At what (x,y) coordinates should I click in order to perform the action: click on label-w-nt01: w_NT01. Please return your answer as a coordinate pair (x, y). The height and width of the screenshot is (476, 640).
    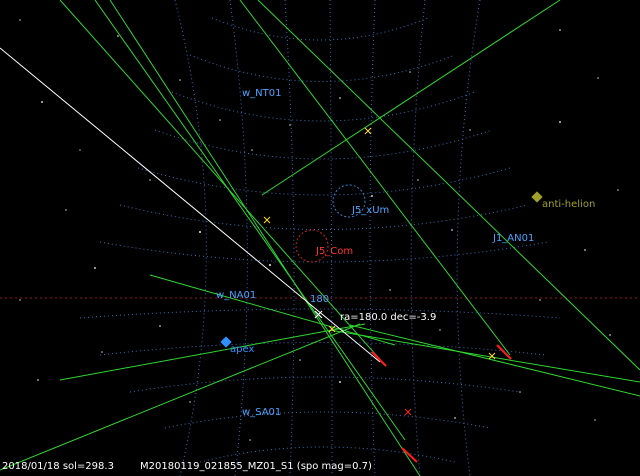
    Looking at the image, I should click on (262, 93).